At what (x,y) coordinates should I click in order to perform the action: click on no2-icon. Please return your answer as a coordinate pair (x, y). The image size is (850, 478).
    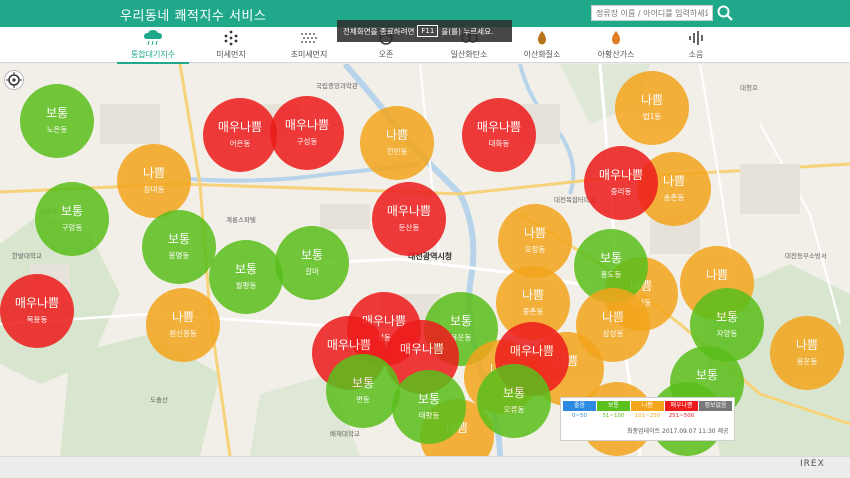
    Looking at the image, I should click on (542, 38).